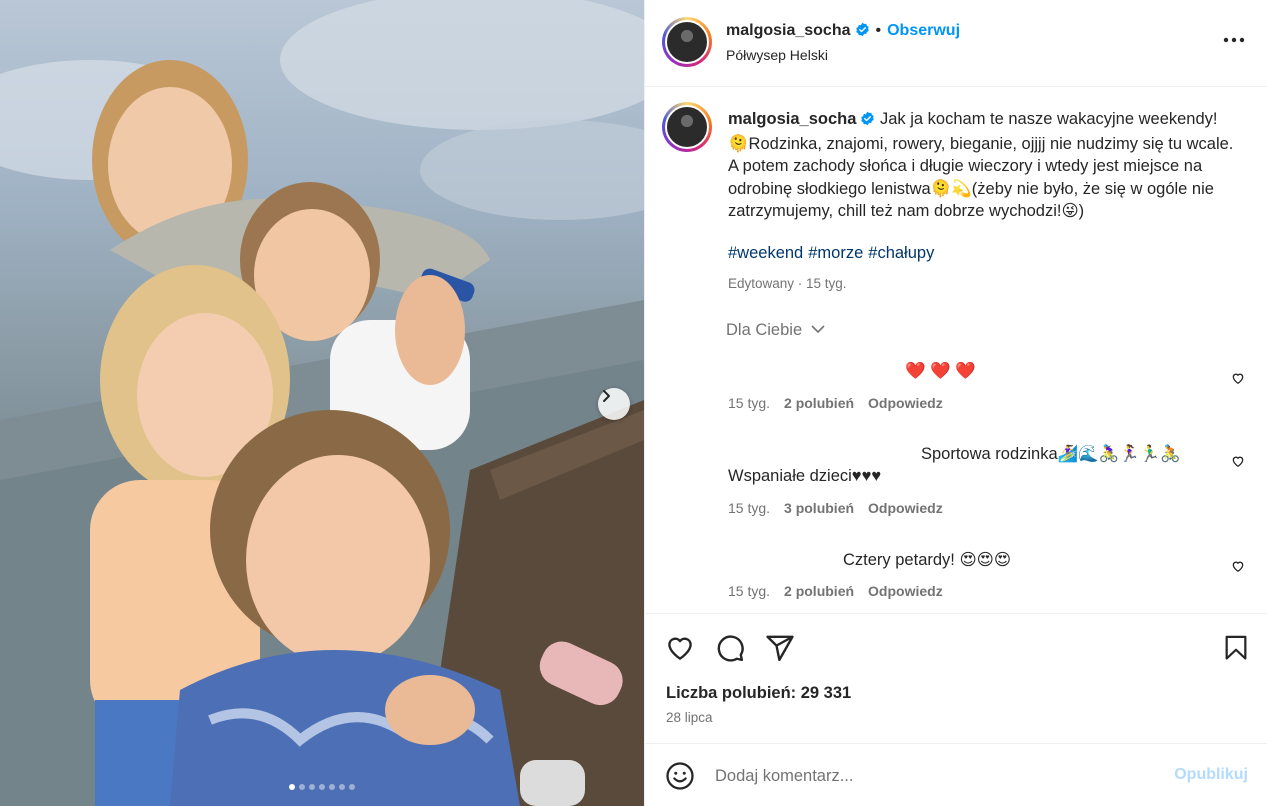 The height and width of the screenshot is (806, 1267). Describe the element at coordinates (805, 476) in the screenshot. I see `comment-text-line2: Wspaniałe dzieci♥♥♥` at that location.